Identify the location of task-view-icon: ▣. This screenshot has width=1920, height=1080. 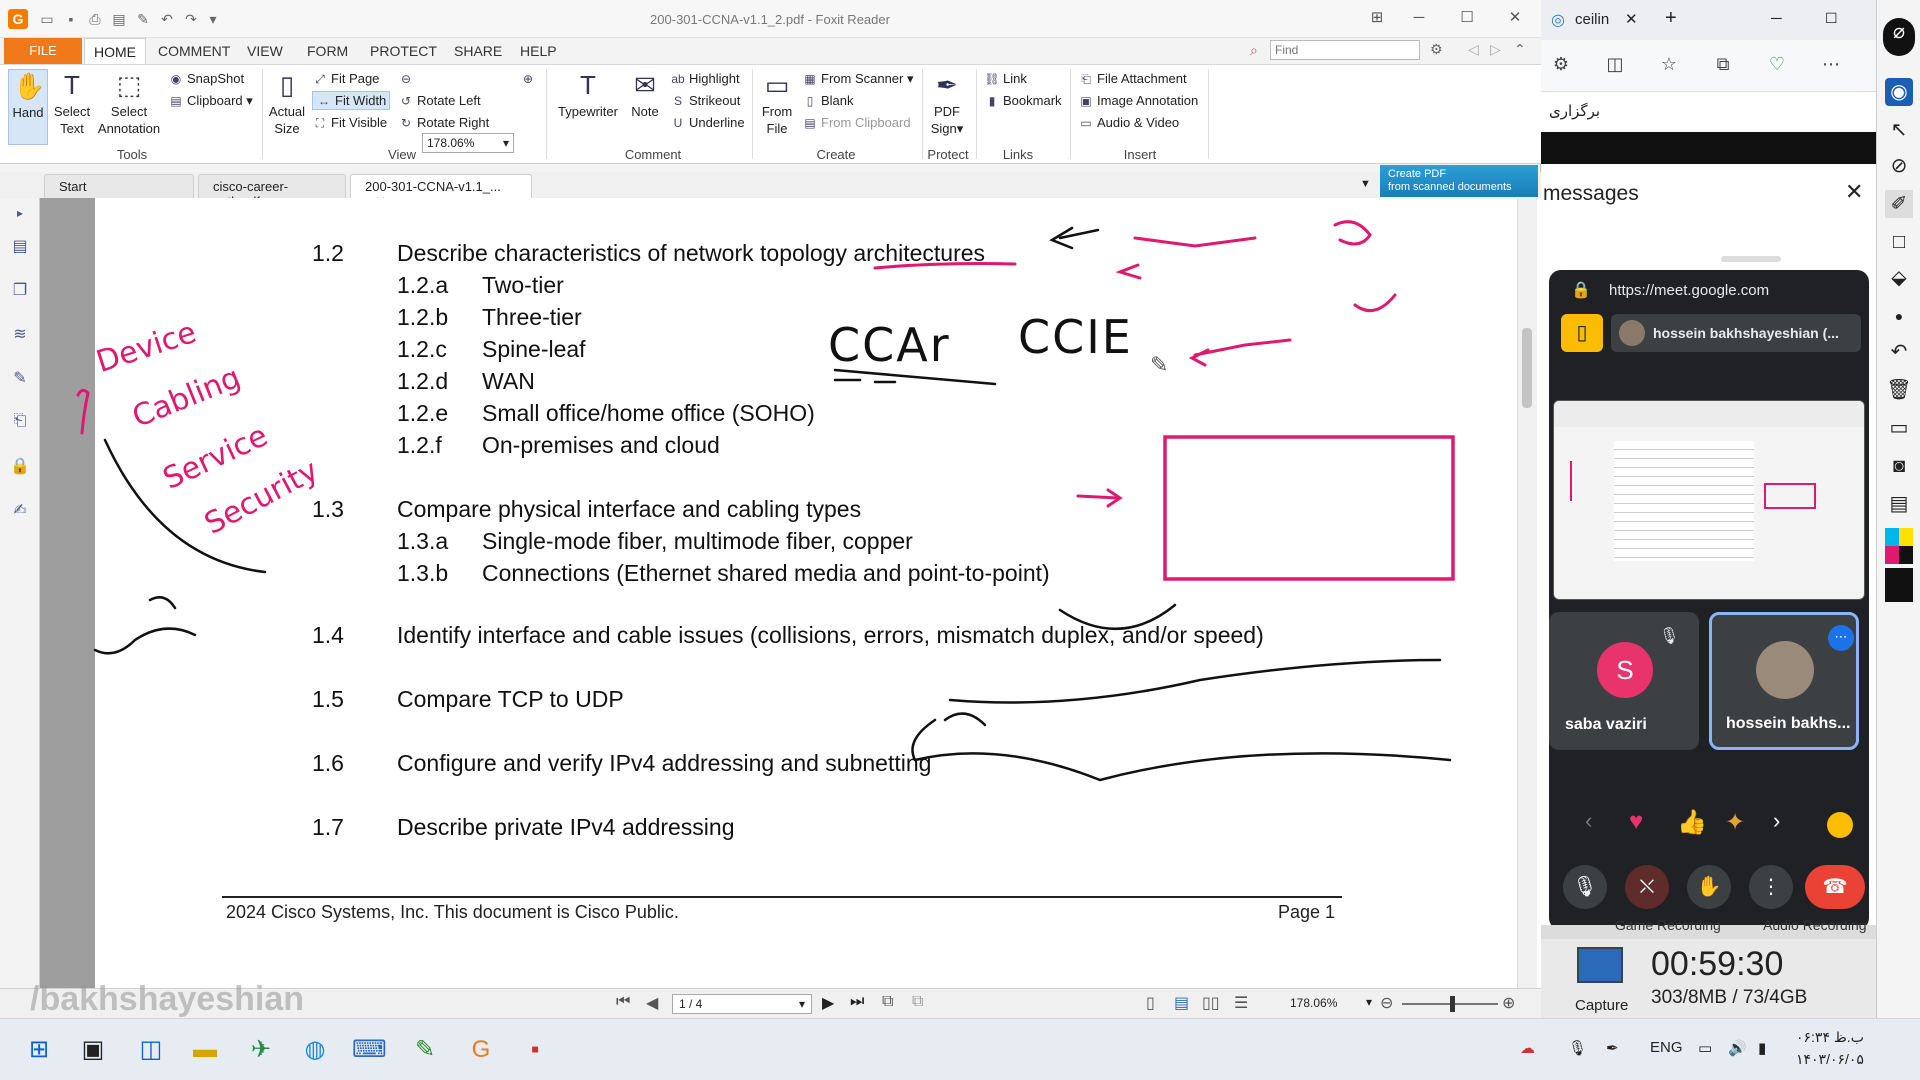
(93, 1050).